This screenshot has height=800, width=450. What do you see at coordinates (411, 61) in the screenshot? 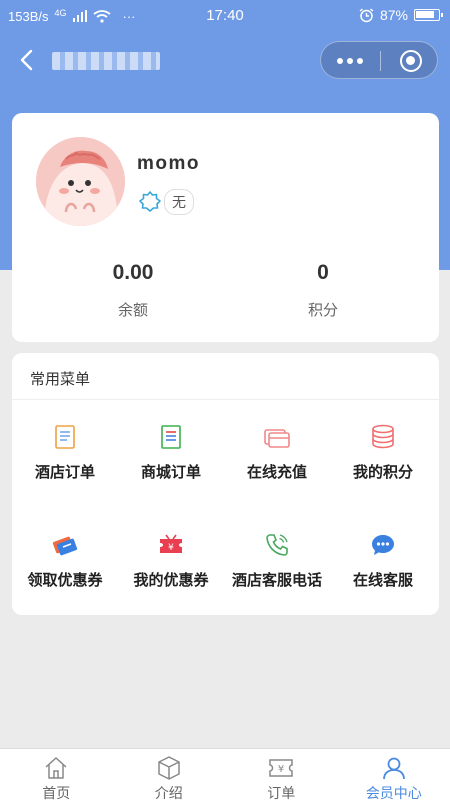
I see `close-mini-program-button` at bounding box center [411, 61].